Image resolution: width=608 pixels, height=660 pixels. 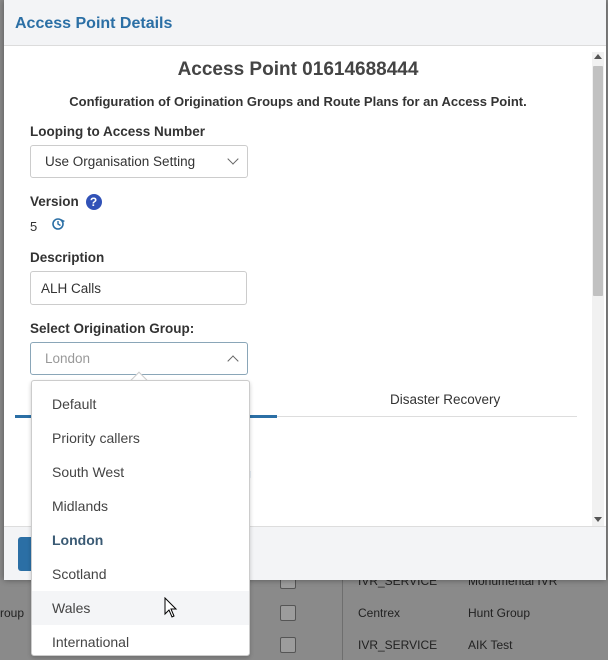 What do you see at coordinates (140, 574) in the screenshot?
I see `dropdown-option: Scotland` at bounding box center [140, 574].